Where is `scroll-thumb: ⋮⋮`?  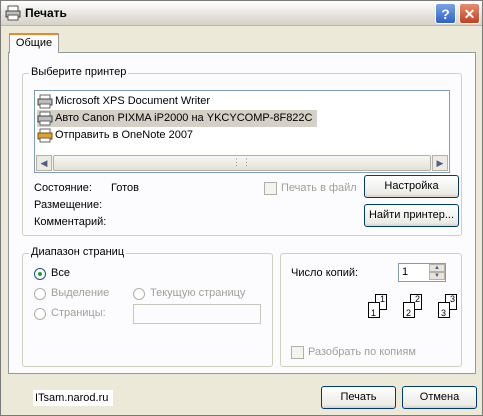 scroll-thumb: ⋮⋮ is located at coordinates (242, 163).